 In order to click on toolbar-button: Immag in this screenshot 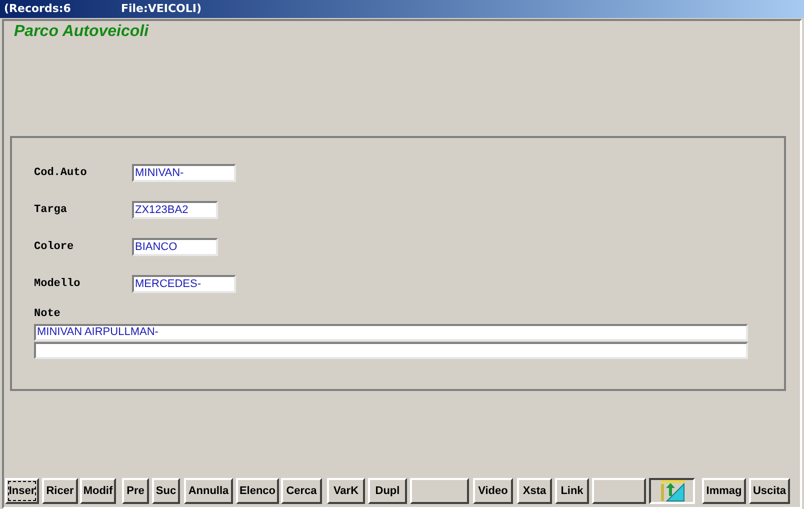, I will do `click(724, 491)`.